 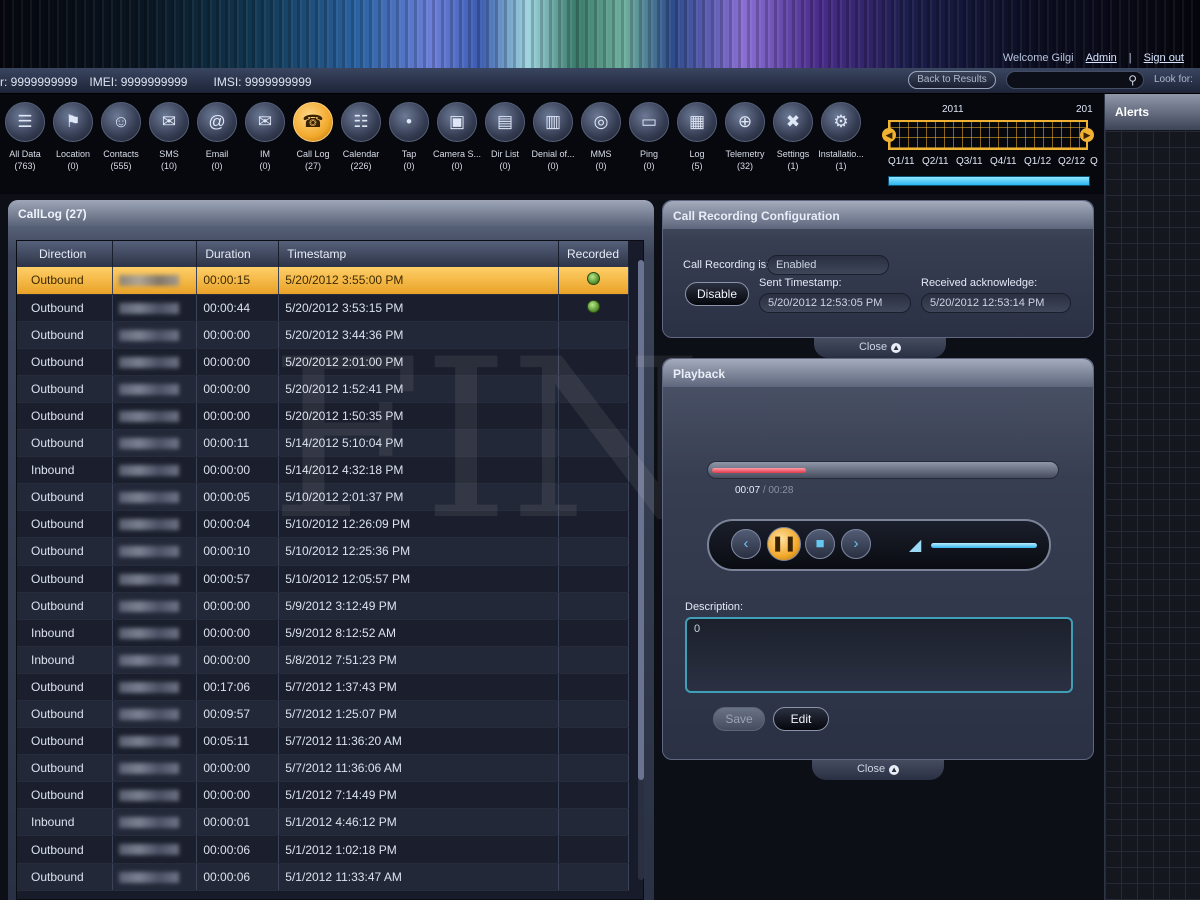 What do you see at coordinates (553, 122) in the screenshot?
I see `denial-icon: ▥` at bounding box center [553, 122].